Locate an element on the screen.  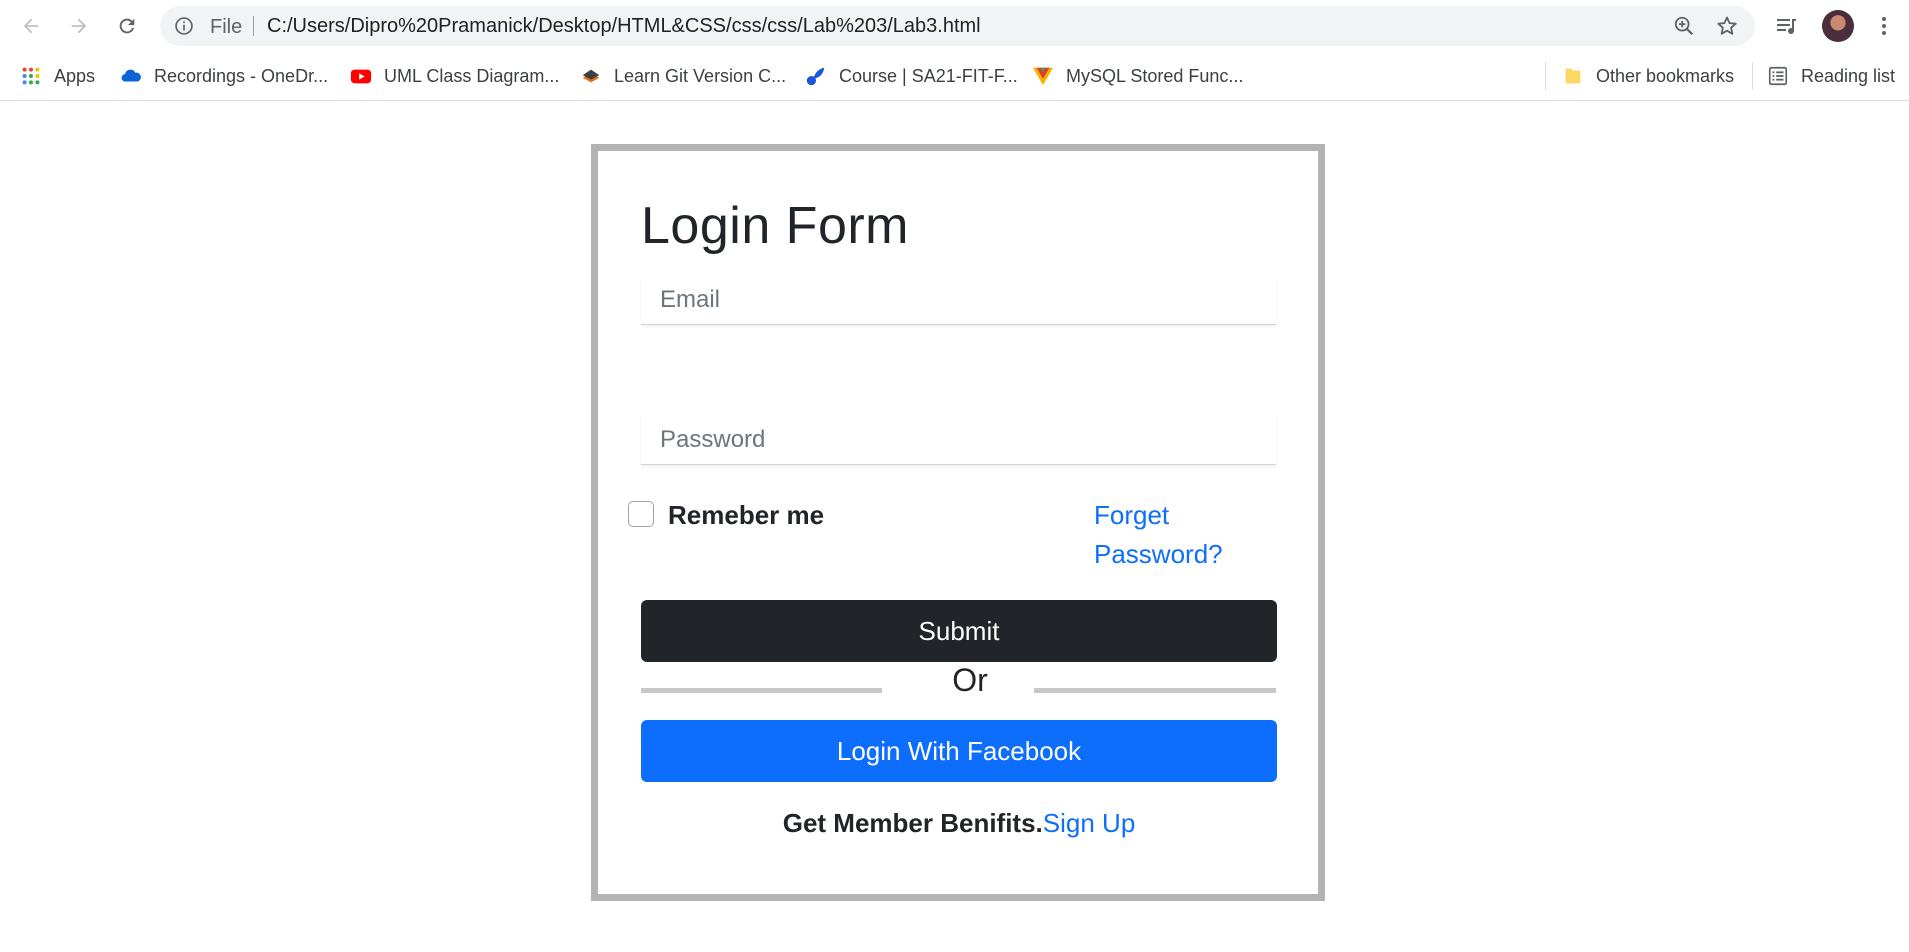
reload-button is located at coordinates (127, 26).